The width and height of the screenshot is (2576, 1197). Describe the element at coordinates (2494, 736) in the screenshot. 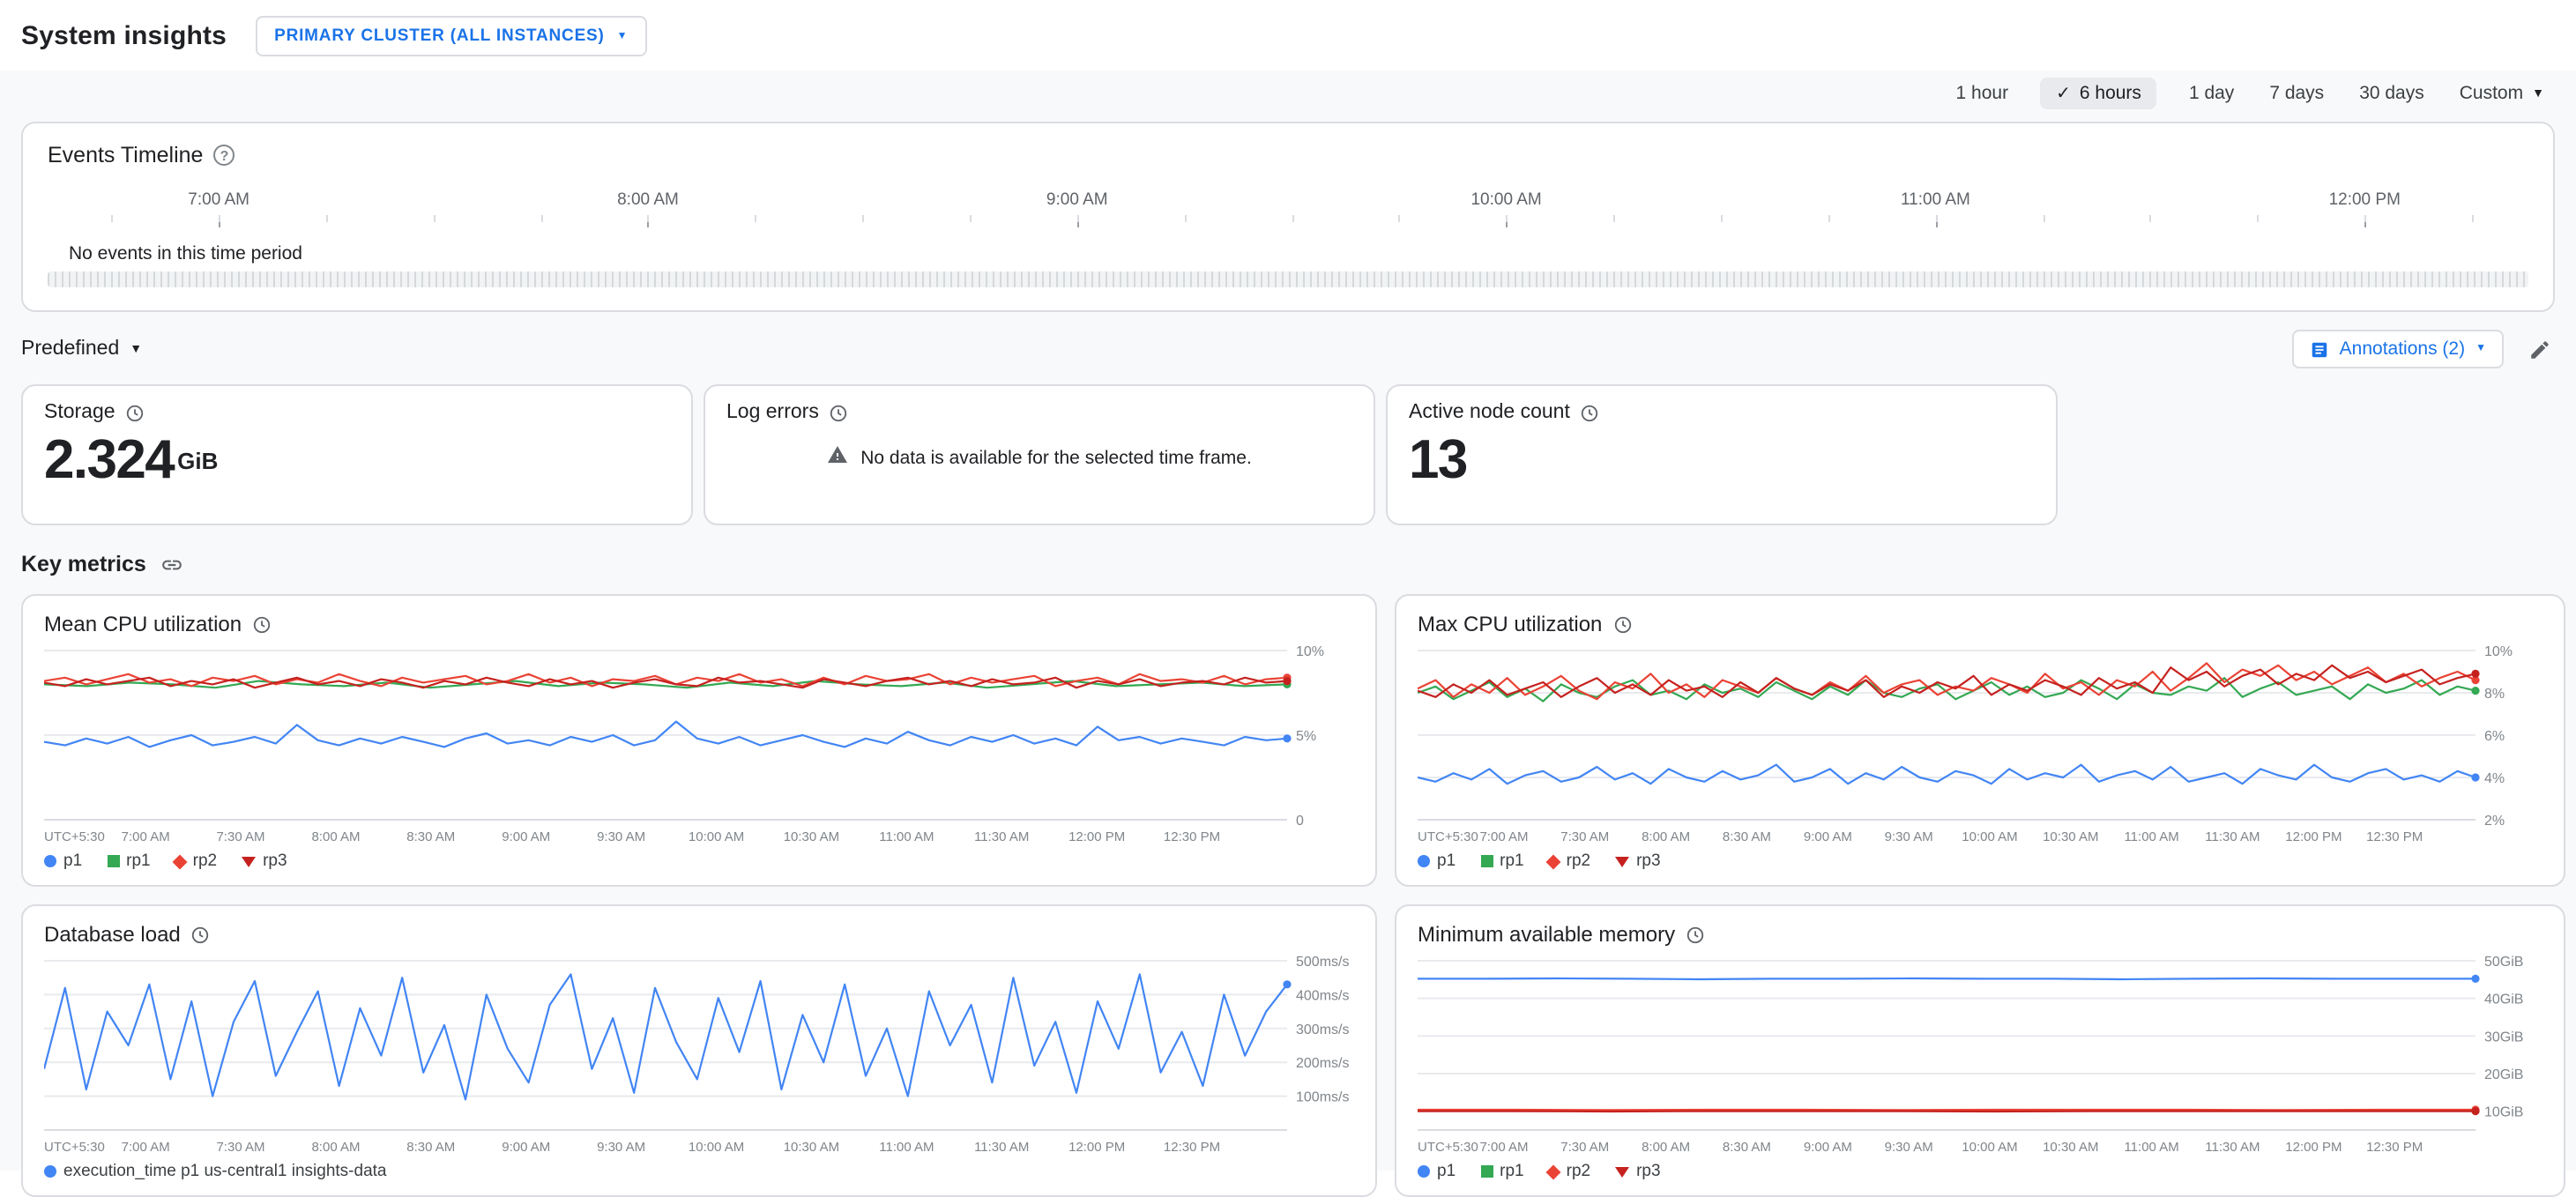

I see `svg-text: 6%` at that location.